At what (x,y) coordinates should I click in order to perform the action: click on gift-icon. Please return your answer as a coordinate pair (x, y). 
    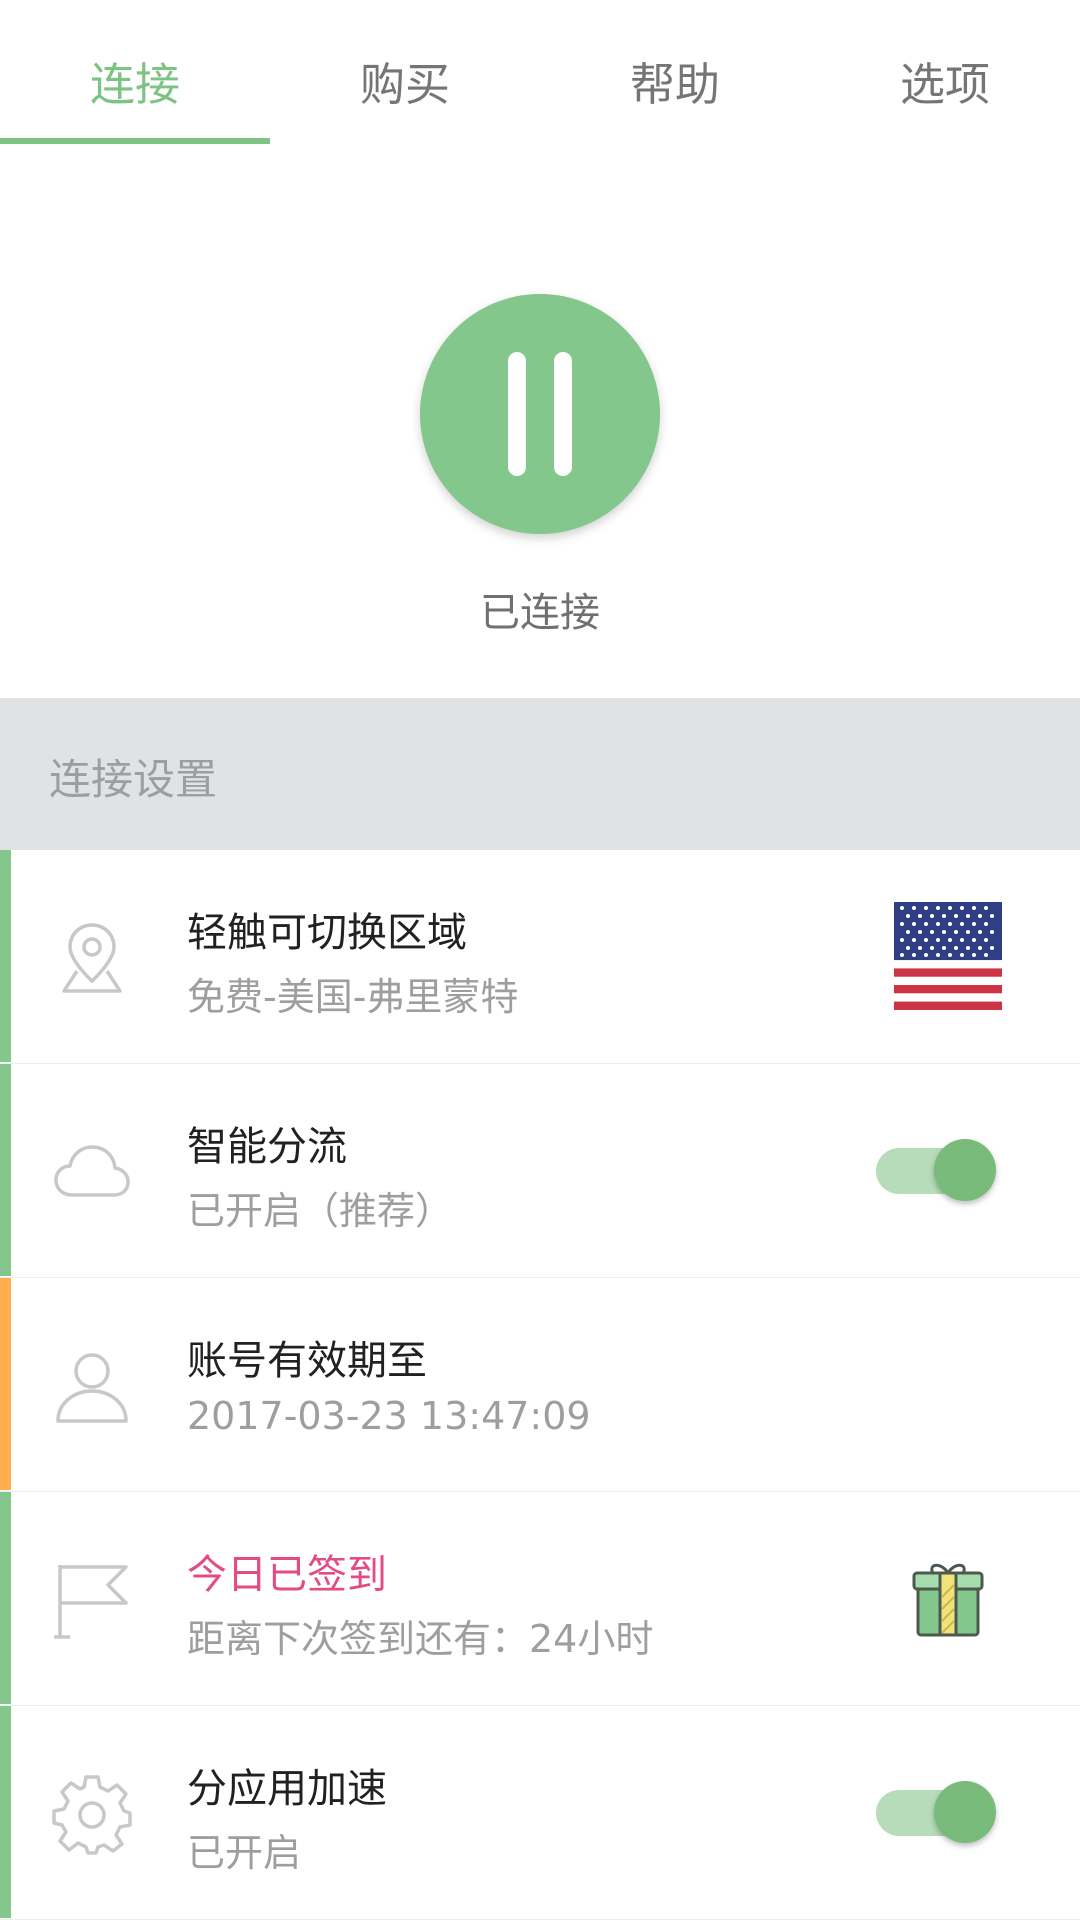
    Looking at the image, I should click on (948, 1599).